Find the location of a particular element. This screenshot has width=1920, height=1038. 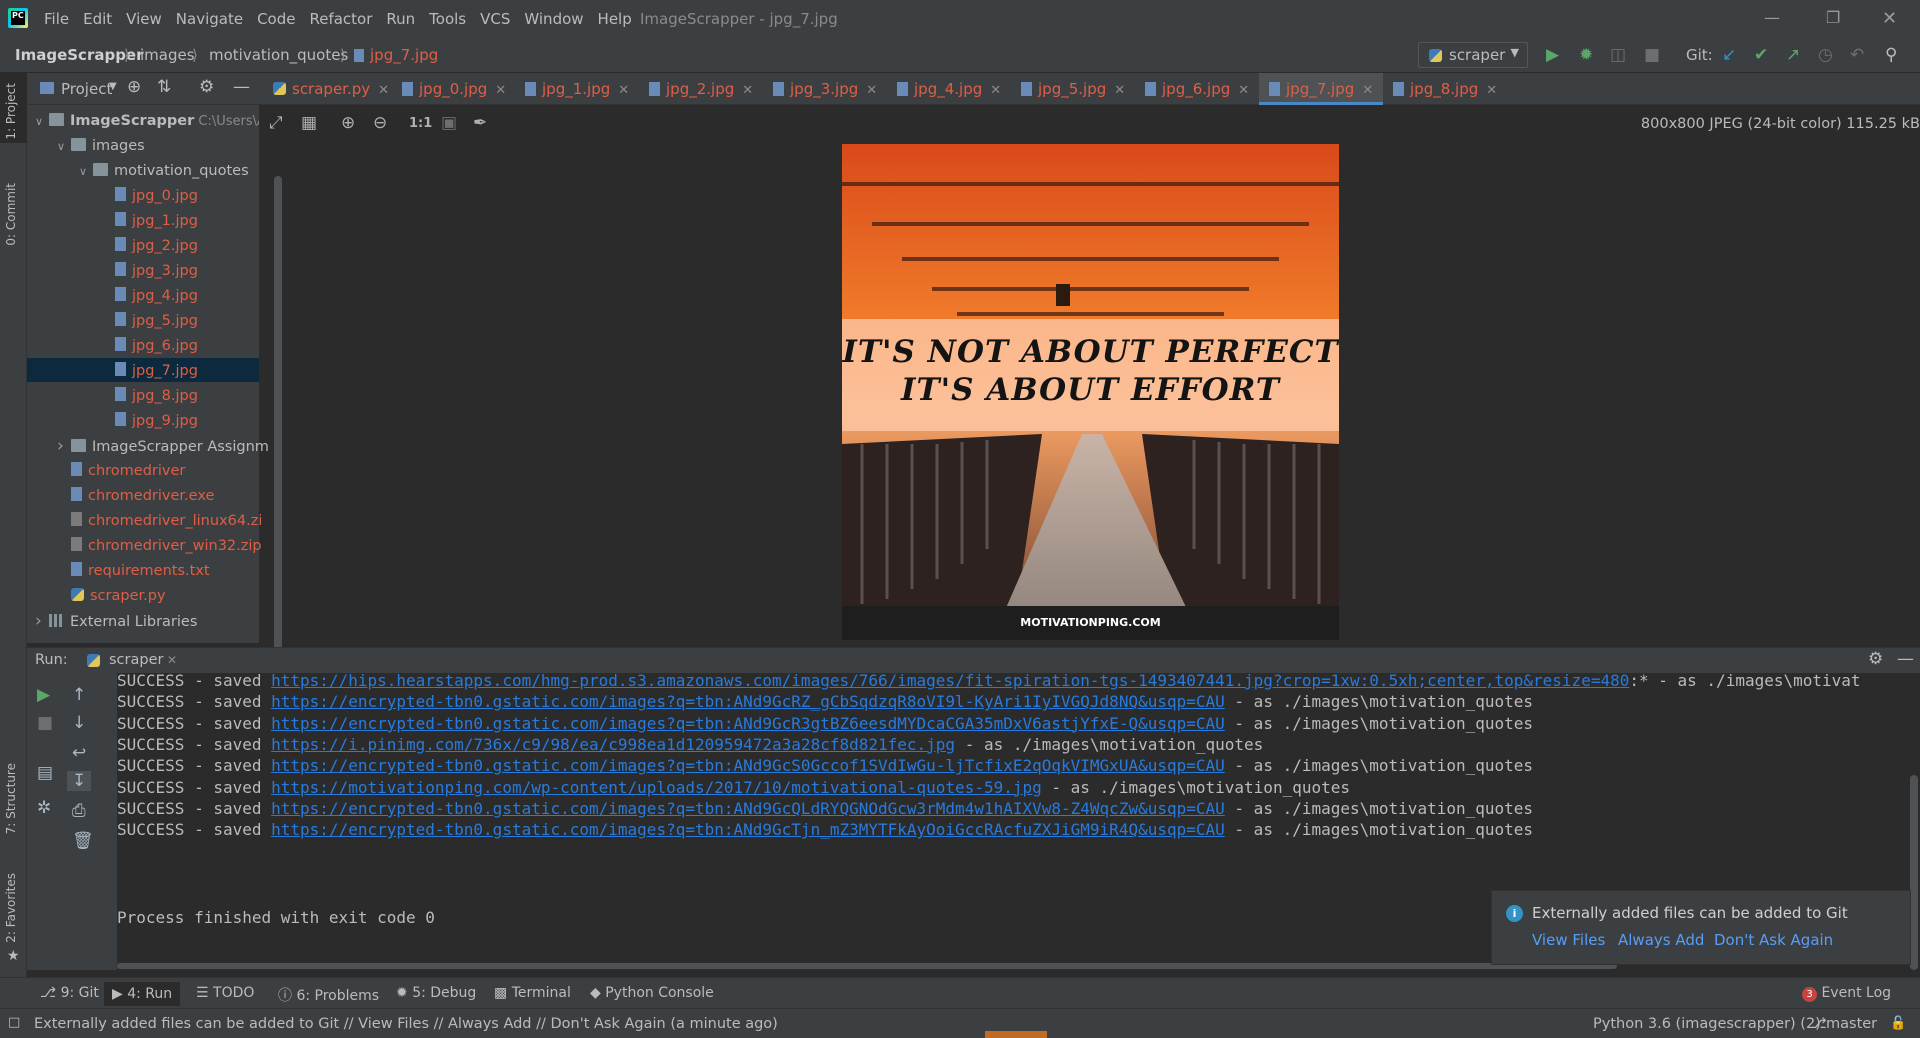

tree-item: jpg_5.jpg is located at coordinates (149, 321).